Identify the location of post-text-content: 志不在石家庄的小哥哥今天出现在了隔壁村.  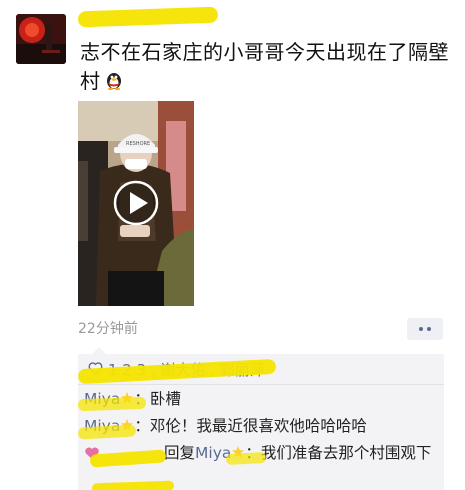
(264, 66).